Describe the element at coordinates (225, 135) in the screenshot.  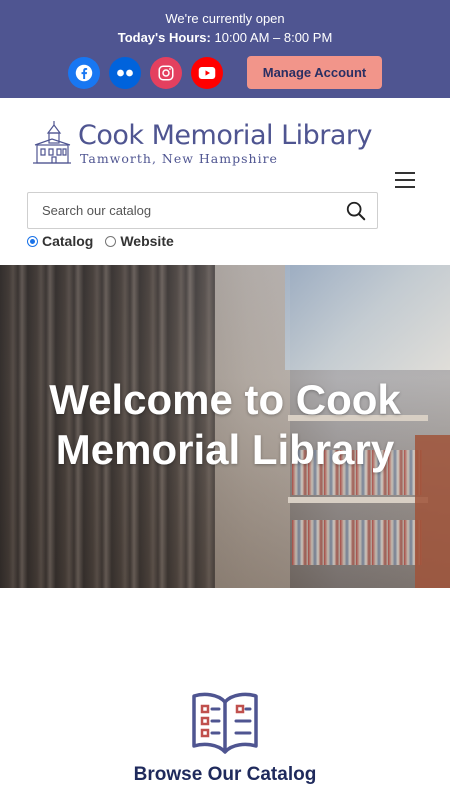
I see `logo-title: Cook Memorial Library` at that location.